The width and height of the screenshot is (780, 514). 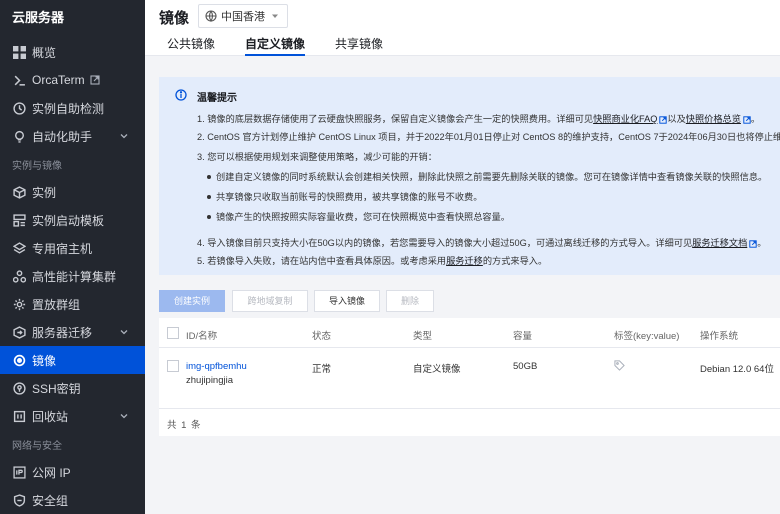 I want to click on column-header-tags: 标签(key:value), so click(x=647, y=336).